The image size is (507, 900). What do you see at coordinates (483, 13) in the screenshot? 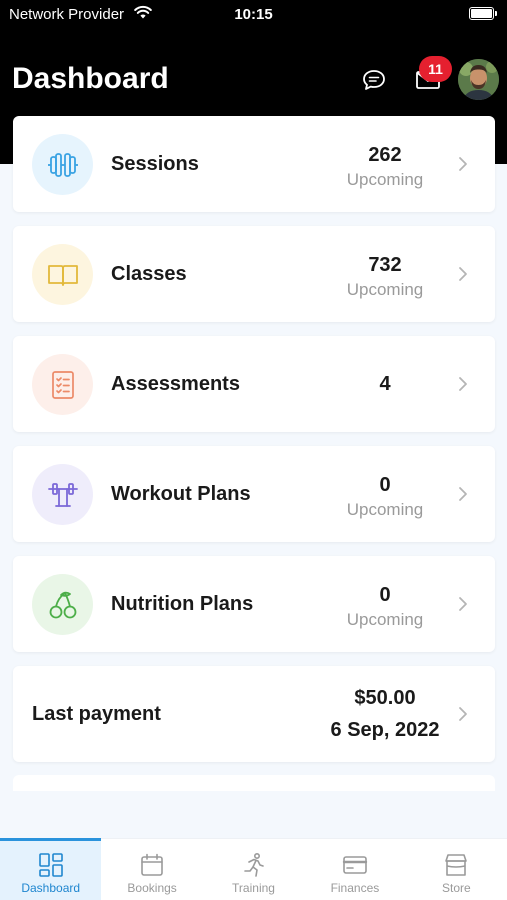
I see `battery-icon` at bounding box center [483, 13].